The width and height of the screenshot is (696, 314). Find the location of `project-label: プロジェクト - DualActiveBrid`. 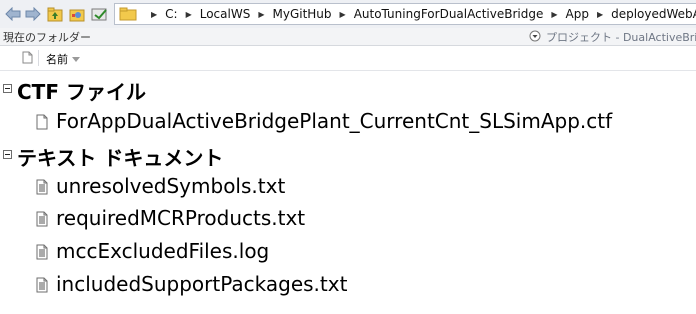

project-label: プロジェクト - DualActiveBrid is located at coordinates (621, 37).